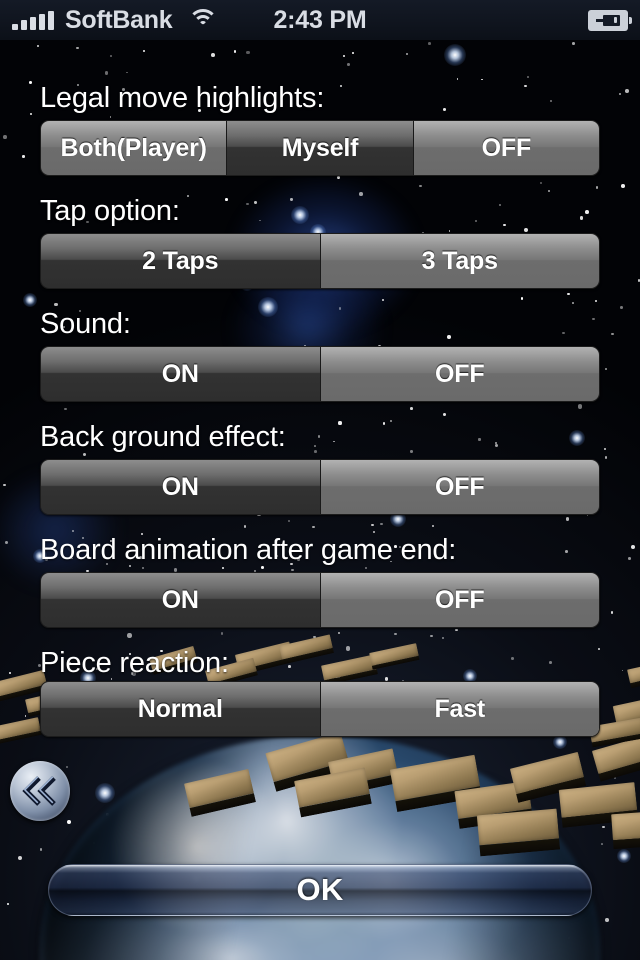 This screenshot has width=640, height=960. I want to click on back-button, so click(40, 791).